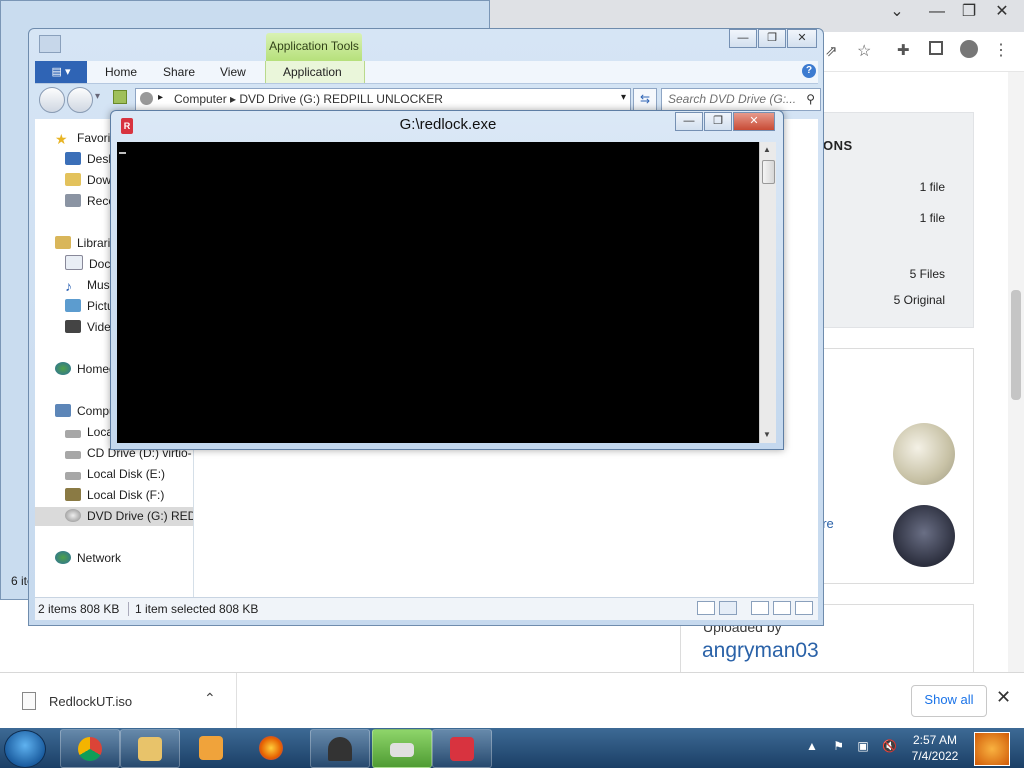 This screenshot has height=768, width=1024. What do you see at coordinates (114, 516) in the screenshot?
I see `nav-dvd-drive: DVD Drive (G:) REDP` at bounding box center [114, 516].